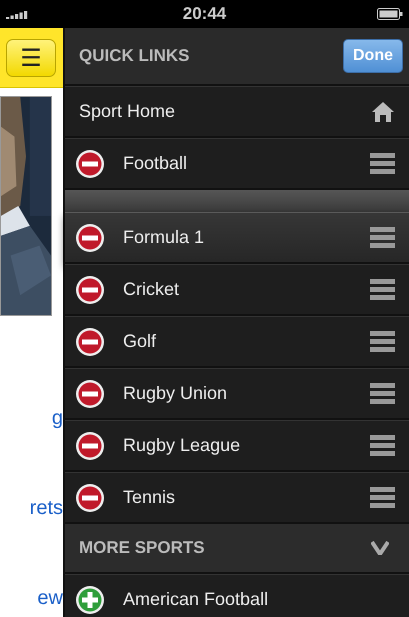  I want to click on sport-label: Football, so click(155, 163).